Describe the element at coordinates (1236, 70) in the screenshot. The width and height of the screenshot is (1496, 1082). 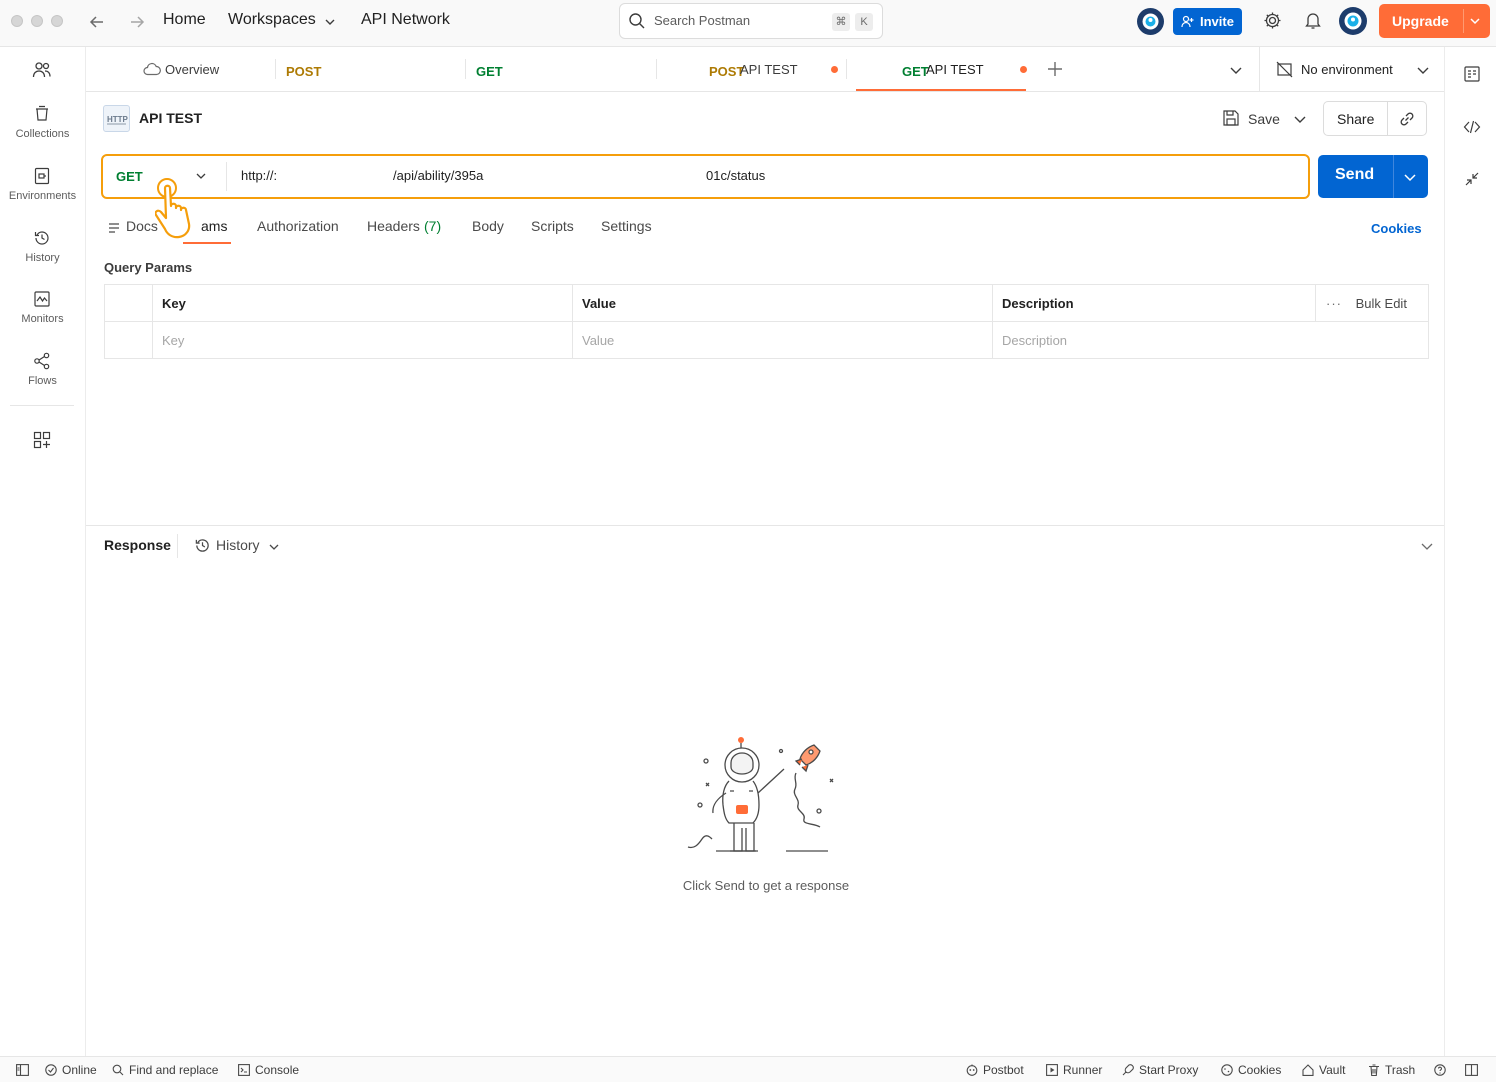
I see `tabs-overflow-chevron-icon` at that location.